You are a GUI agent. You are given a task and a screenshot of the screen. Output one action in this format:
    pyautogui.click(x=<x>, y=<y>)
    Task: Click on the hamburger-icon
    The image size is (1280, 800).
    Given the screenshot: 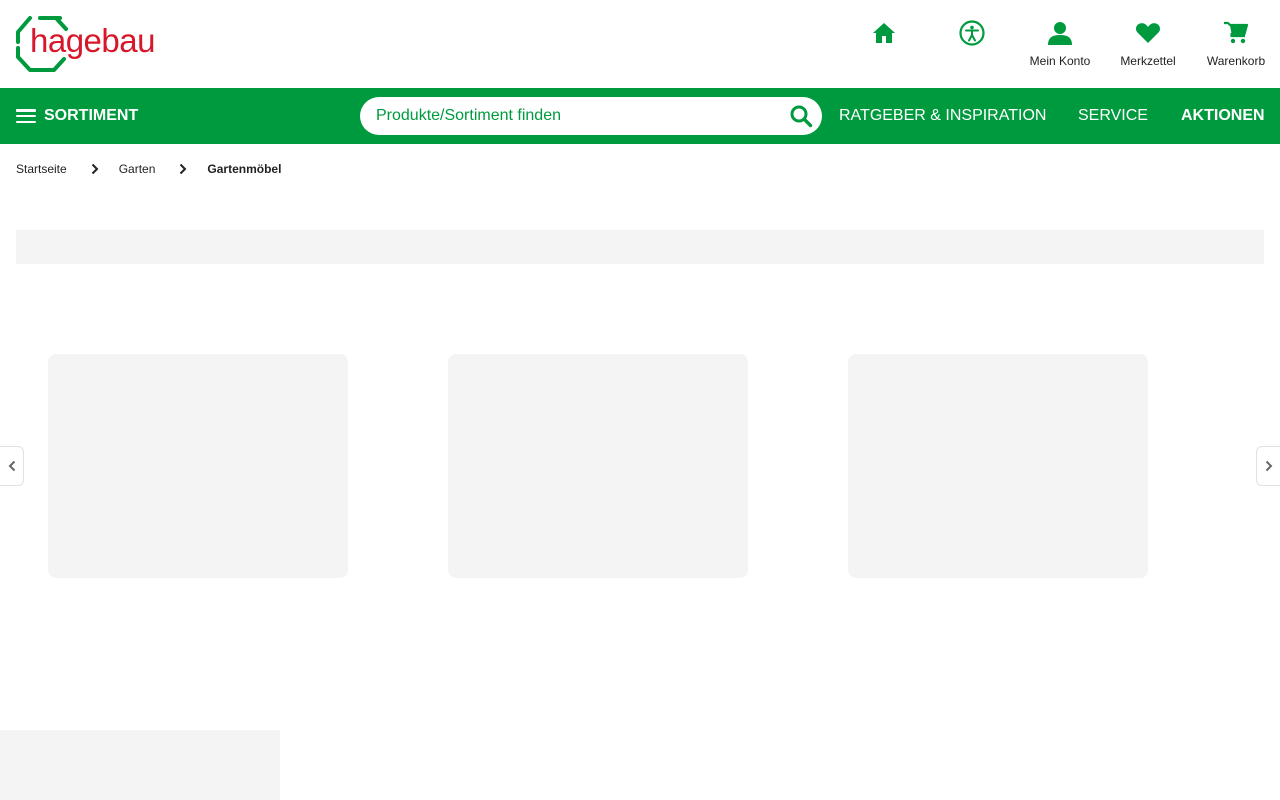 What is the action you would take?
    pyautogui.click(x=26, y=116)
    